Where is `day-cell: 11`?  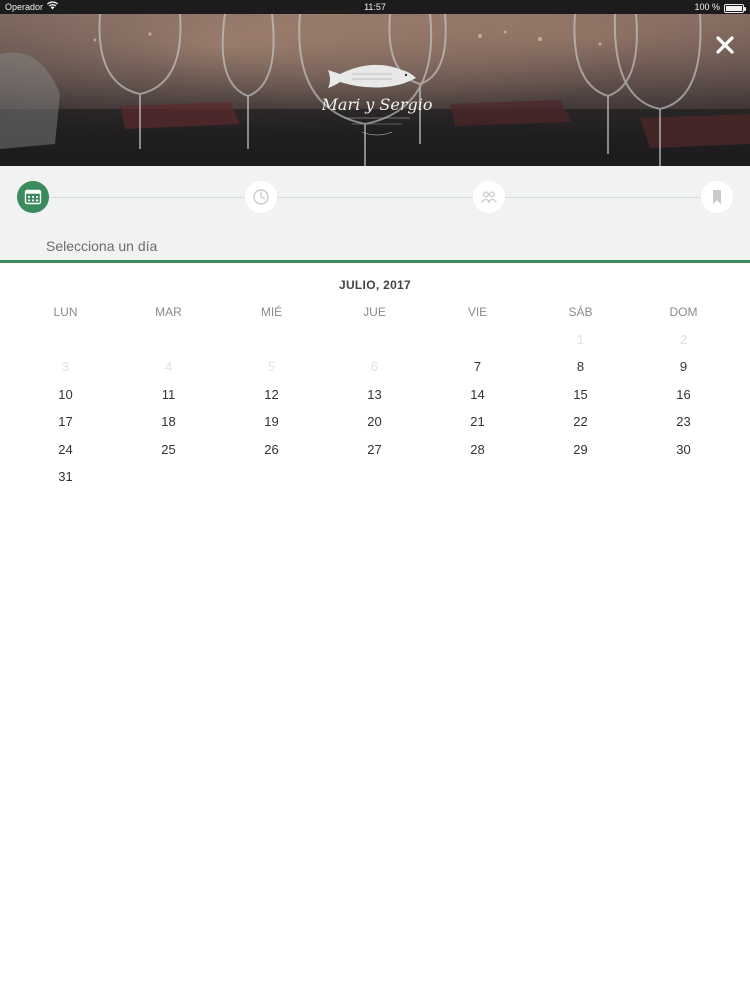 day-cell: 11 is located at coordinates (168, 395).